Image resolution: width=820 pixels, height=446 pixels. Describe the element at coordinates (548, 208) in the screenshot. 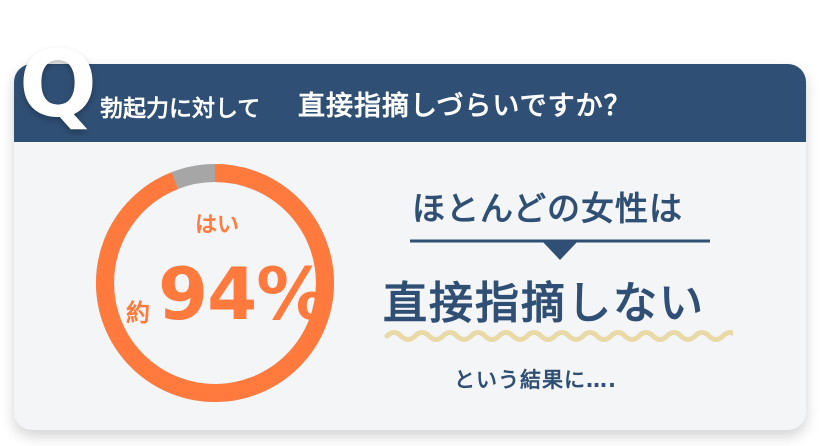

I see `headline-top: ほとんどの女性は` at that location.